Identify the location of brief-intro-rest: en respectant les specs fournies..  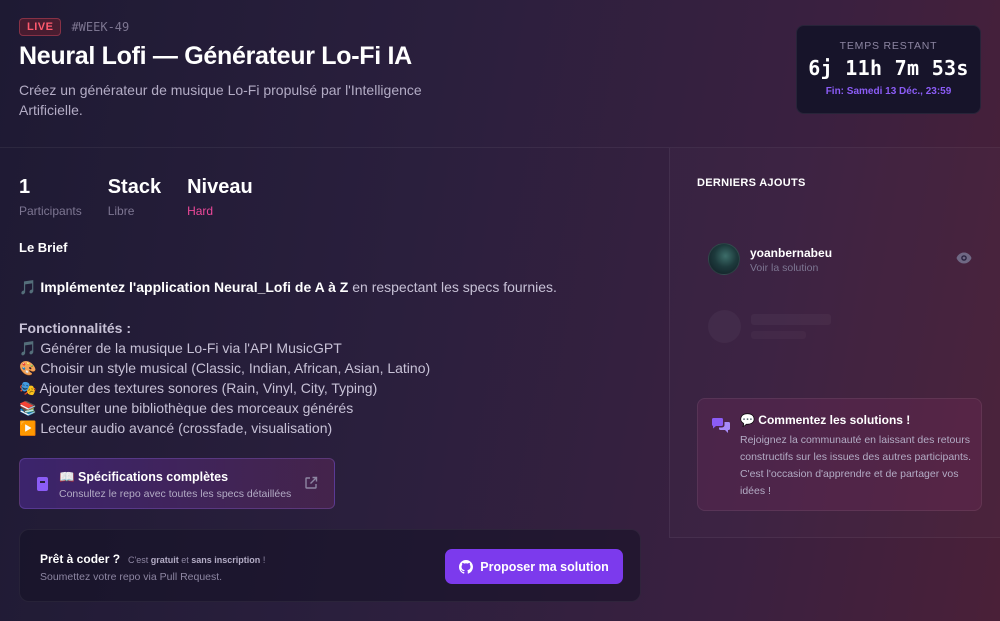
(452, 287).